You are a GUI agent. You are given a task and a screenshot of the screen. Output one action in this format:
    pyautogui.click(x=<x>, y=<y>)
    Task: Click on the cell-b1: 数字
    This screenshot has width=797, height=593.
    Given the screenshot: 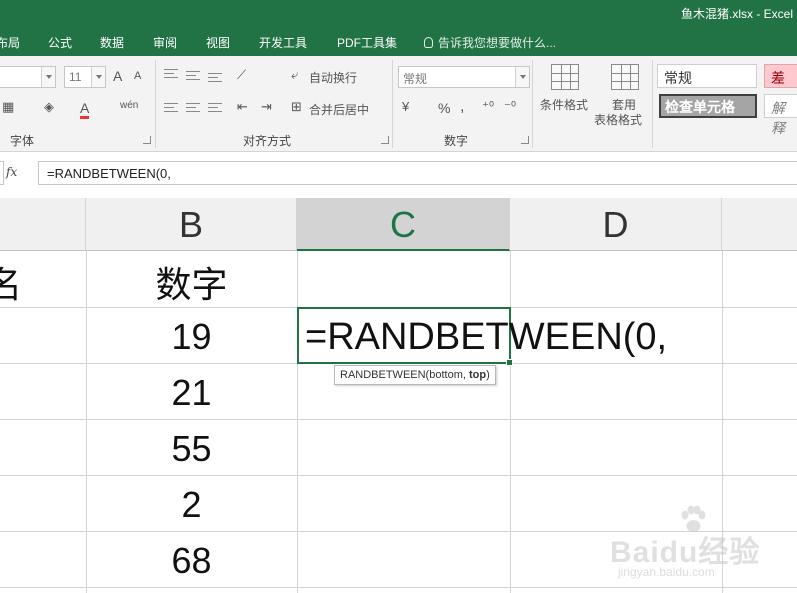 What is the action you would take?
    pyautogui.click(x=191, y=282)
    